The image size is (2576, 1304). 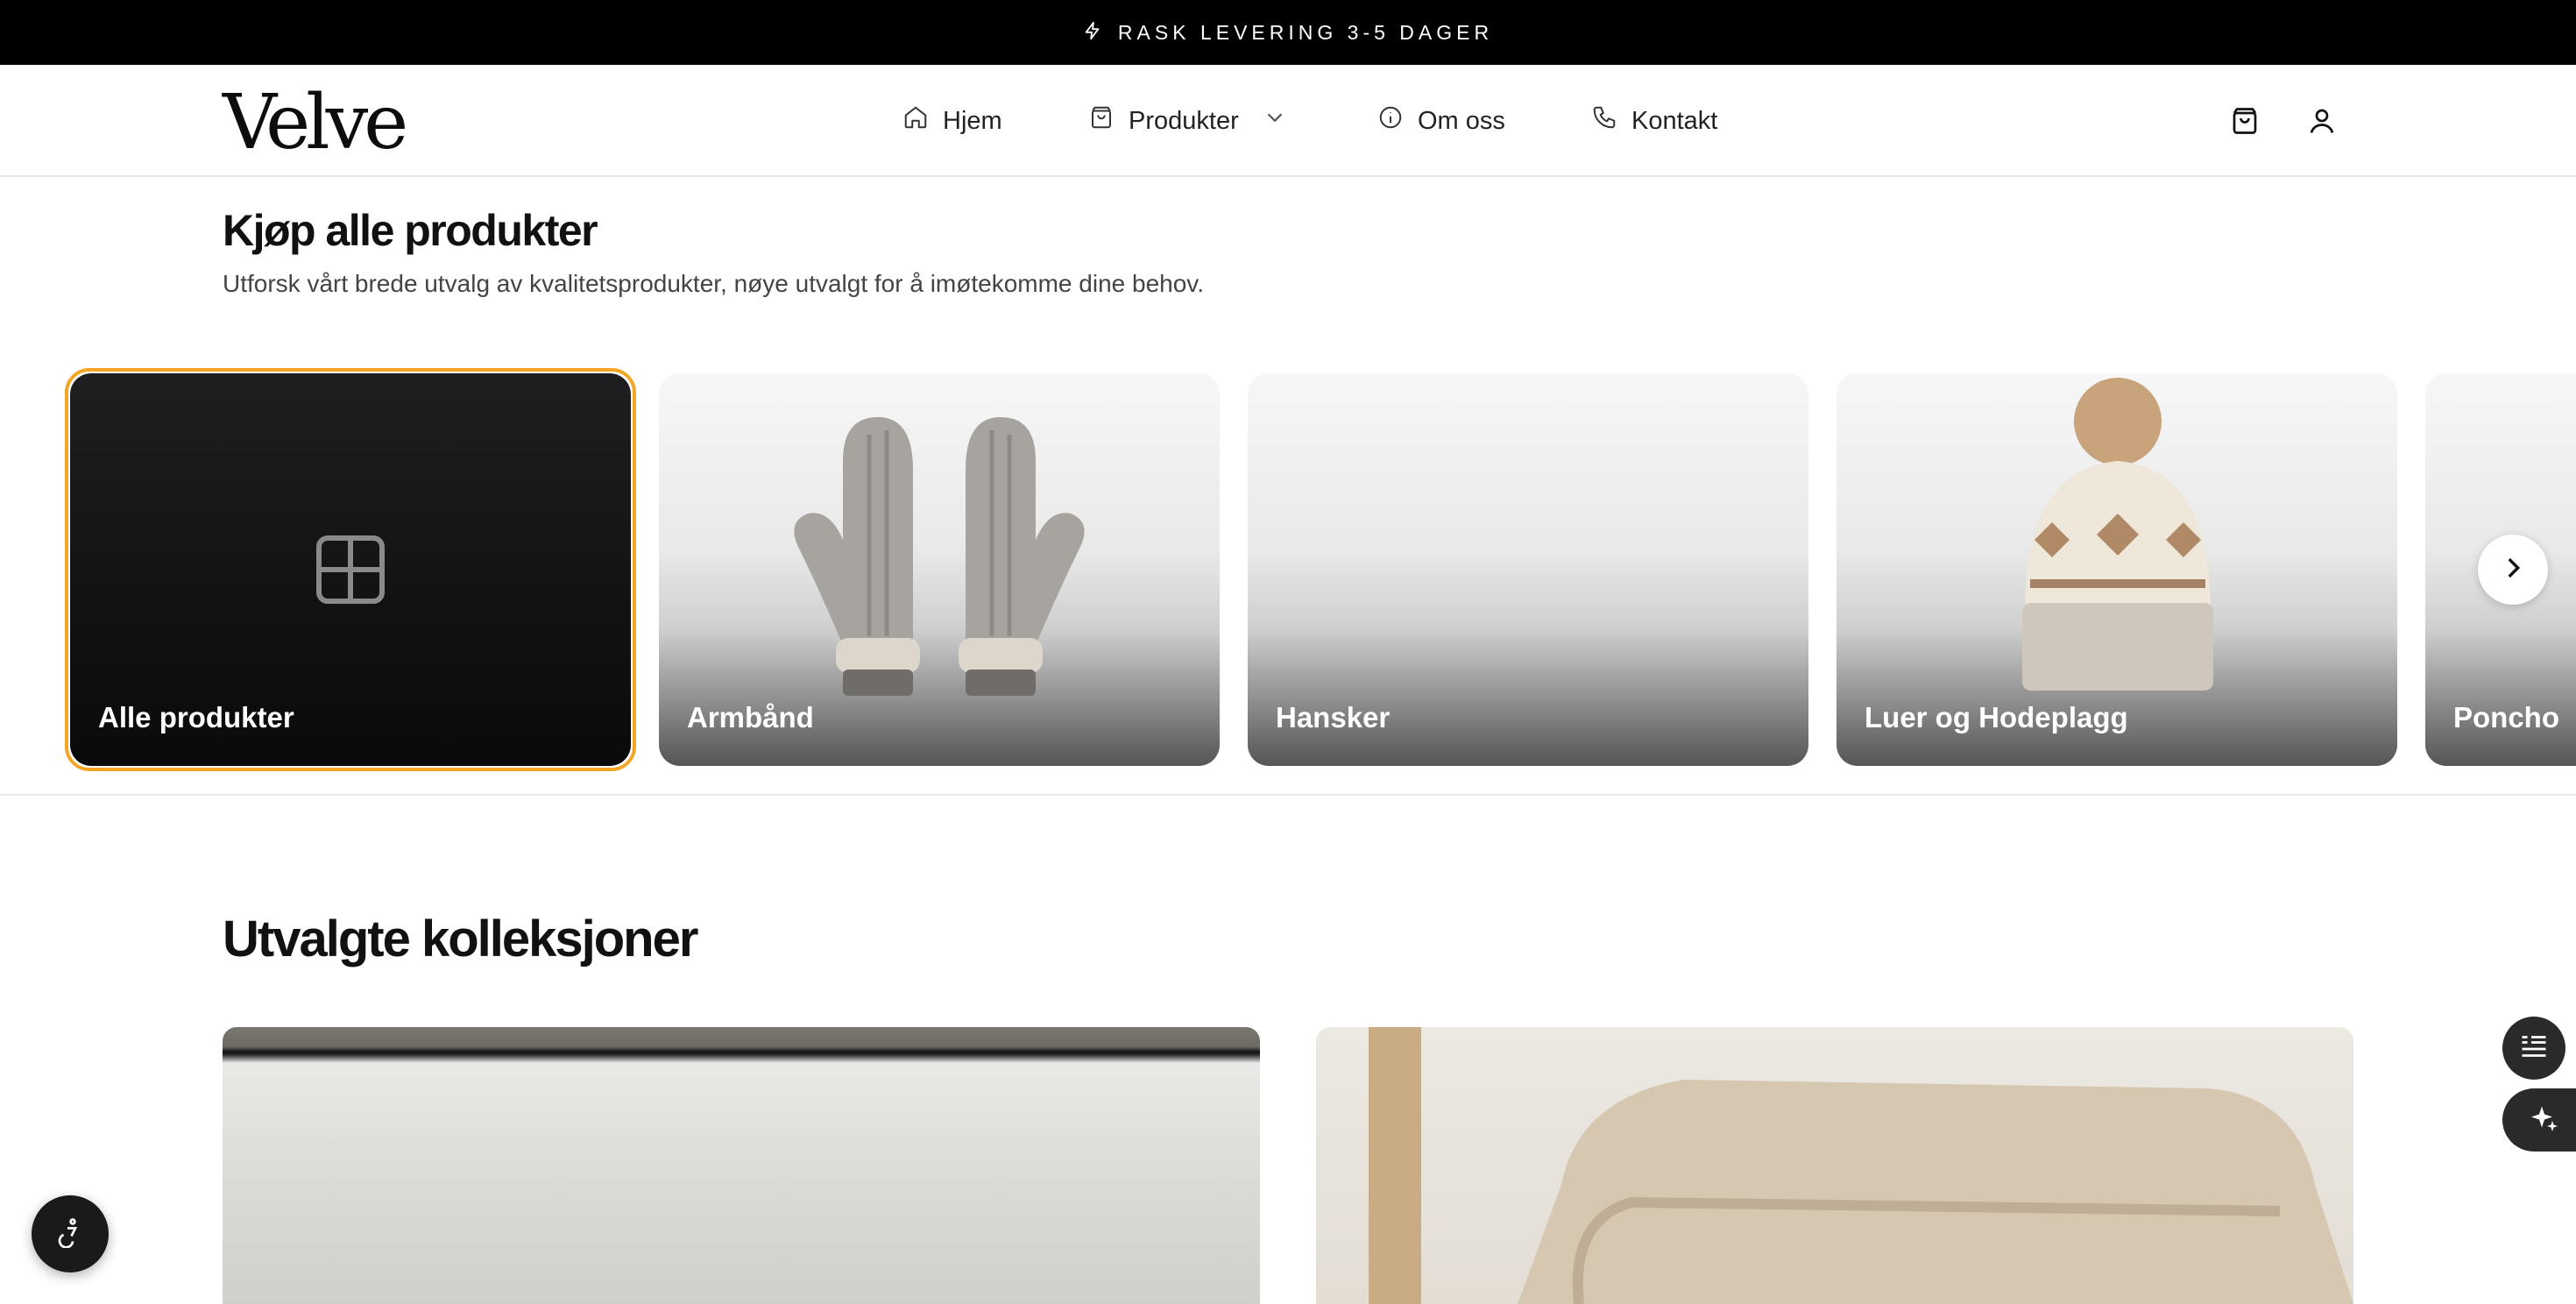 What do you see at coordinates (1275, 121) in the screenshot?
I see `chevron-down-icon` at bounding box center [1275, 121].